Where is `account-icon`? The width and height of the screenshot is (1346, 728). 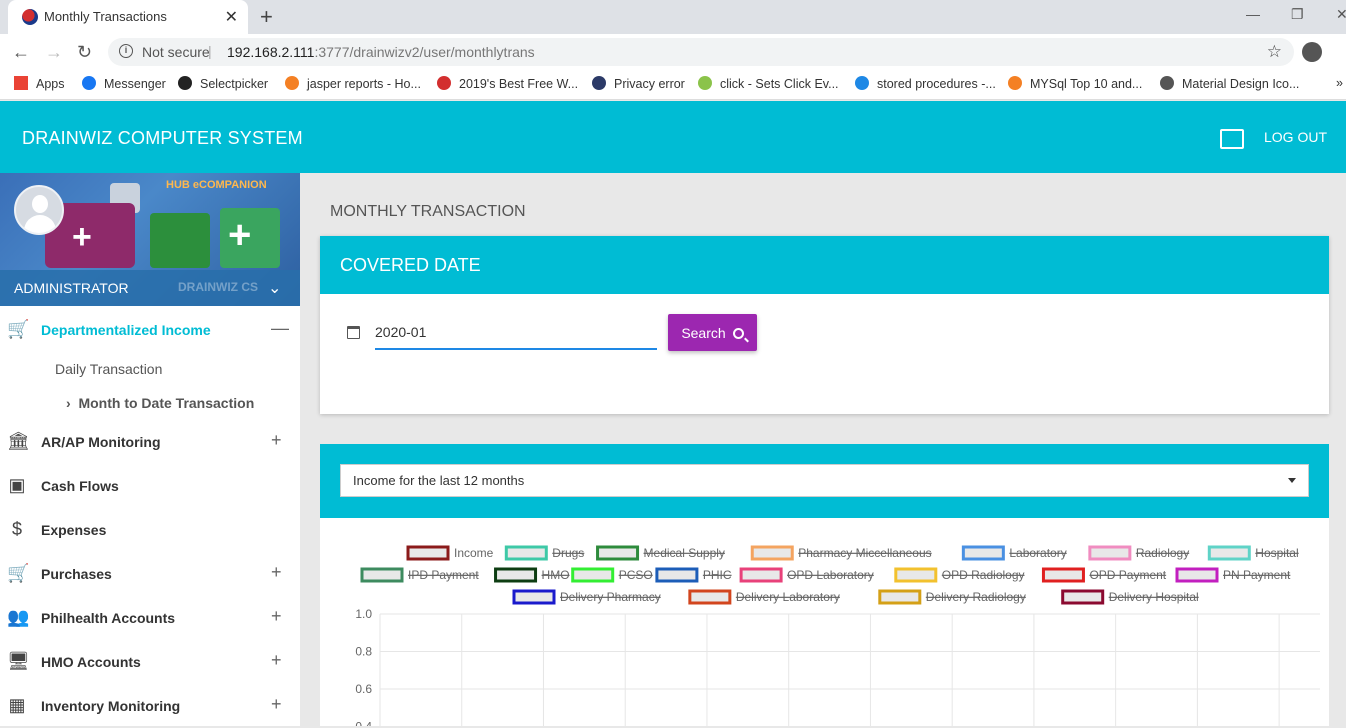 account-icon is located at coordinates (1312, 52).